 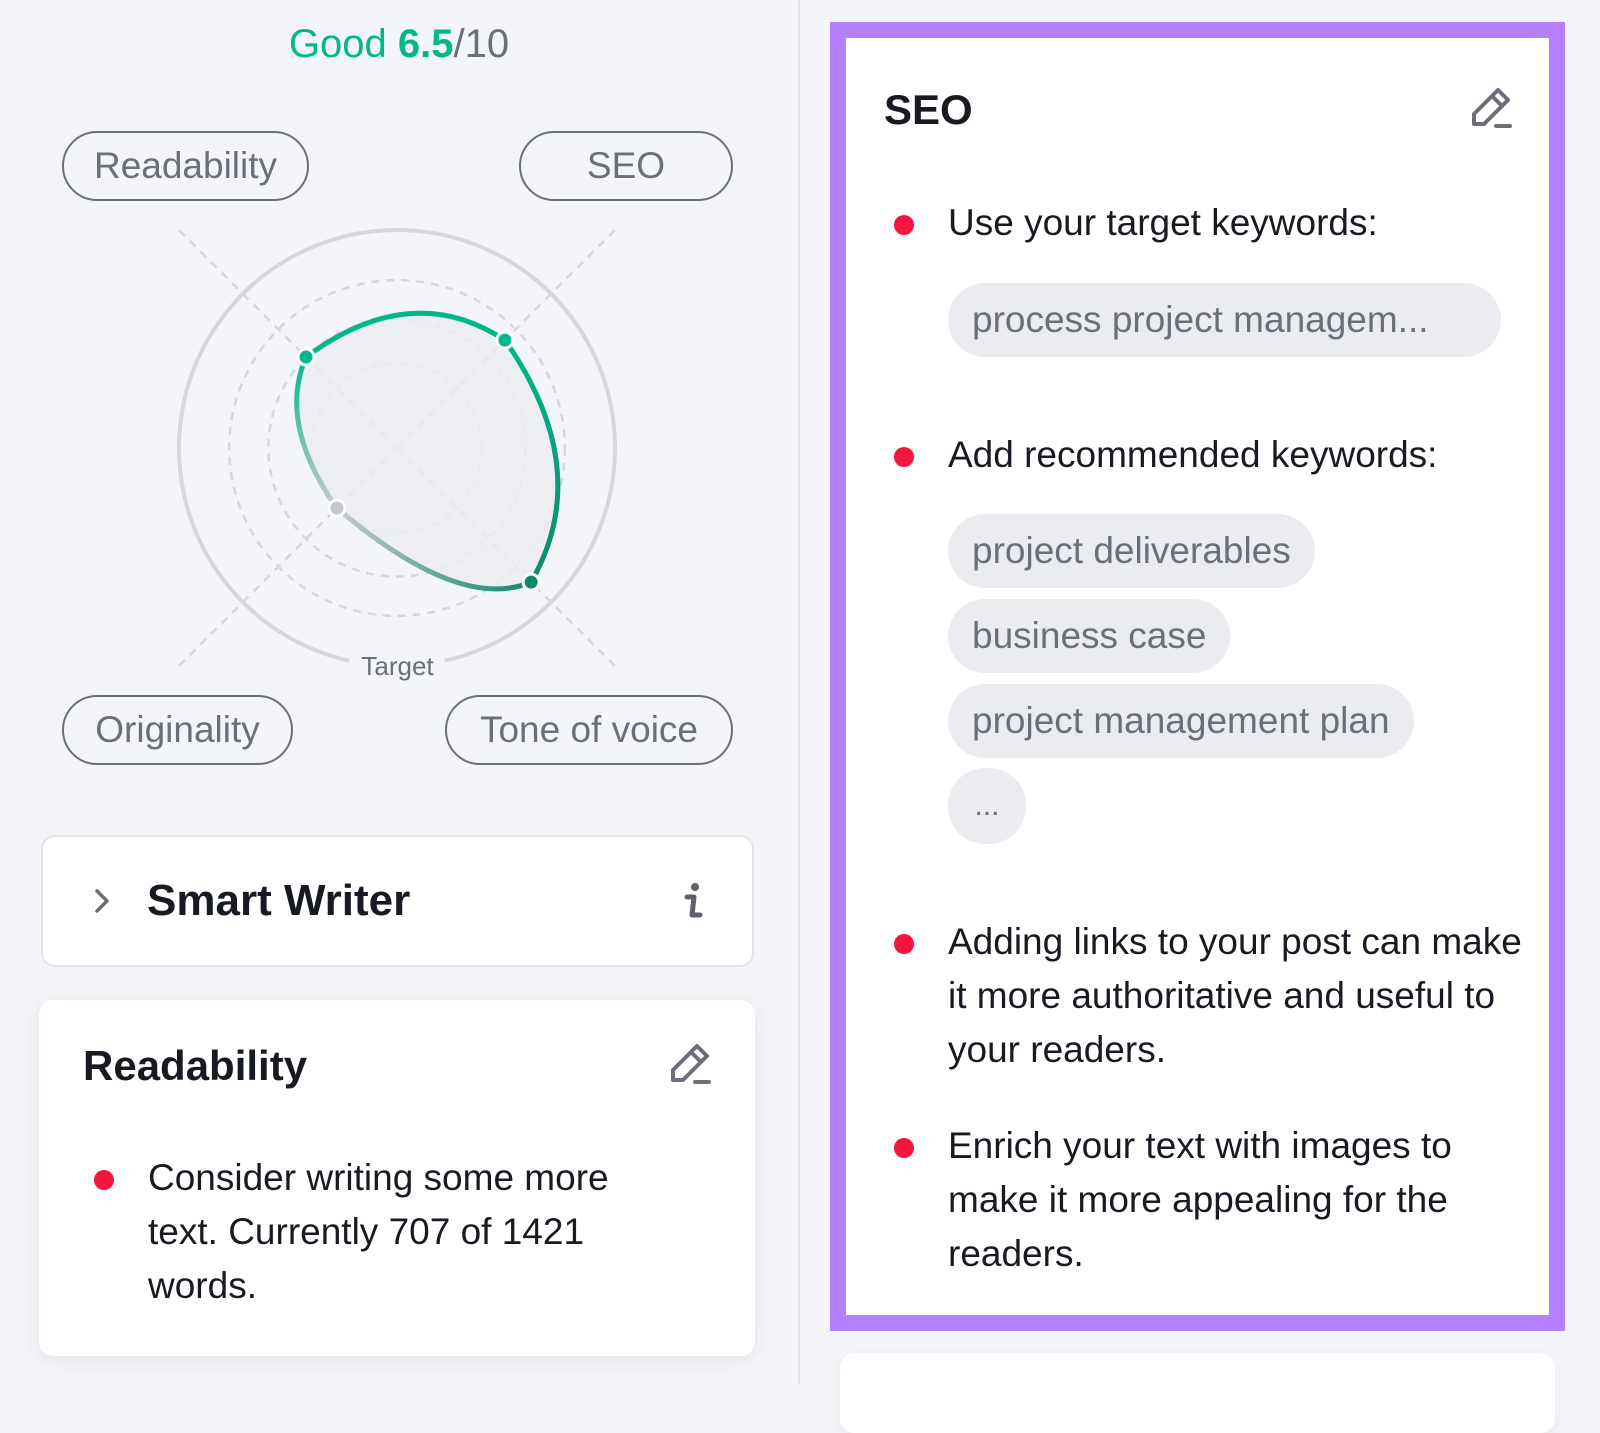 I want to click on radar-point-readability, so click(x=306, y=357).